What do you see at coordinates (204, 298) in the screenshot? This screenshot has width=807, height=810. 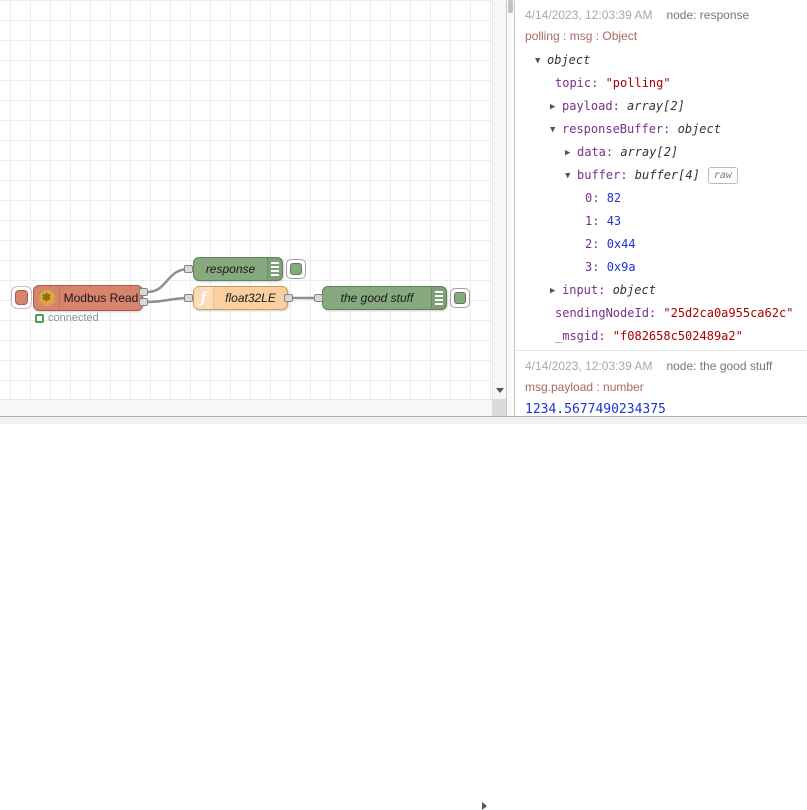 I see `function-f-icon: ƒ` at bounding box center [204, 298].